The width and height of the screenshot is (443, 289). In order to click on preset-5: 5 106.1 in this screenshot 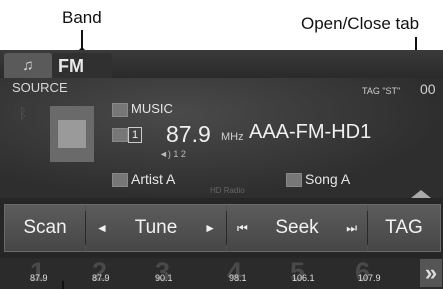, I will do `click(323, 273)`.